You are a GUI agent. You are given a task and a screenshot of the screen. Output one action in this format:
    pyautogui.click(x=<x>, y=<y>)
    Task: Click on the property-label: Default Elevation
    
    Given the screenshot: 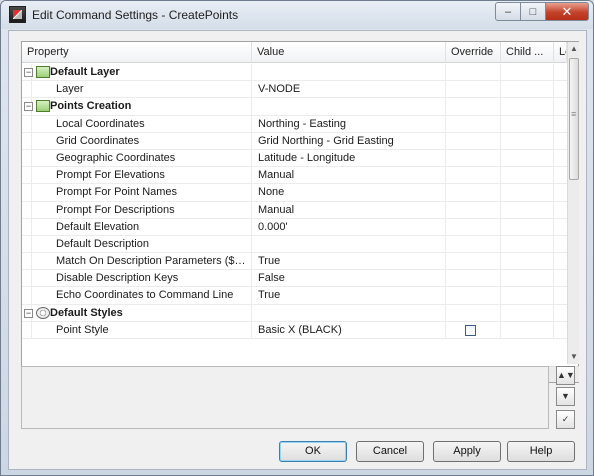 What is the action you would take?
    pyautogui.click(x=98, y=226)
    